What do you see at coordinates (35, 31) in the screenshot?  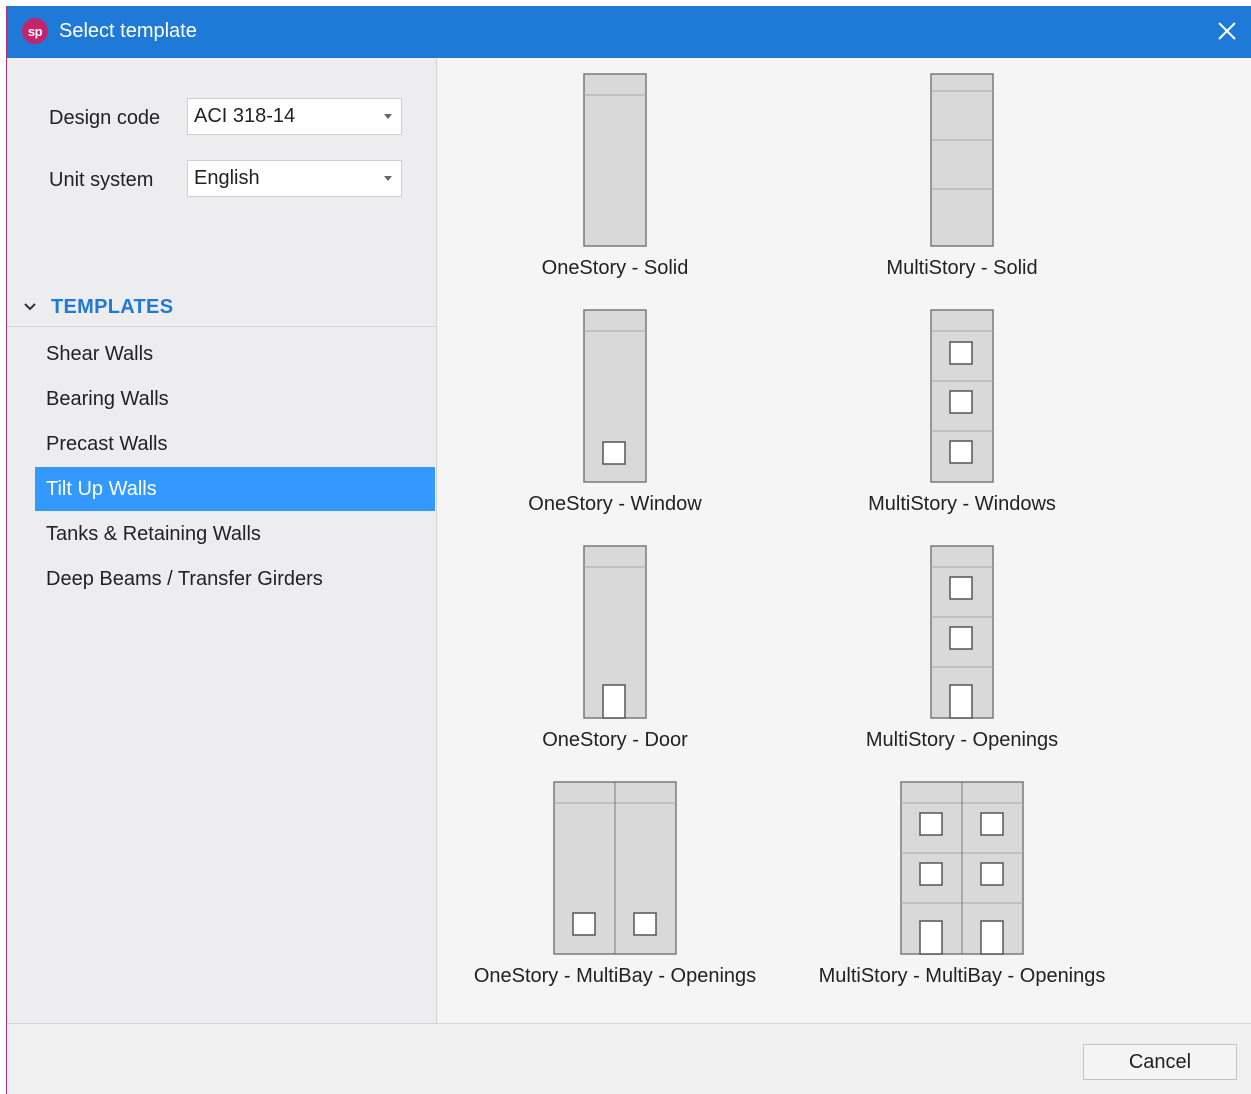 I see `app-logo-icon: sp` at bounding box center [35, 31].